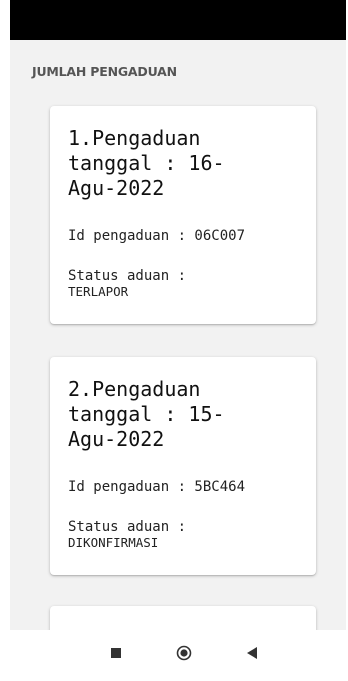 This screenshot has height=681, width=348. Describe the element at coordinates (178, 20) in the screenshot. I see `status-bar` at that location.